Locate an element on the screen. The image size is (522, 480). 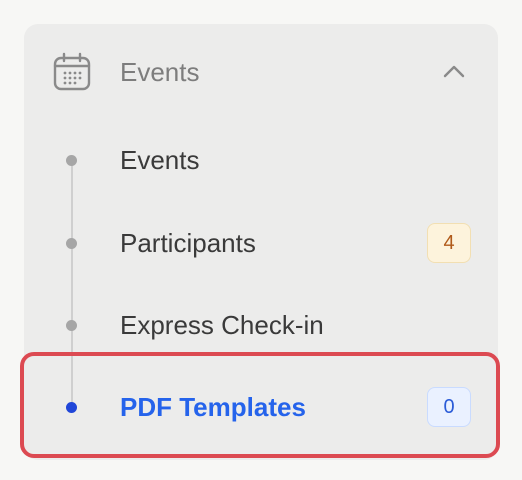
calendar-icon is located at coordinates (72, 72).